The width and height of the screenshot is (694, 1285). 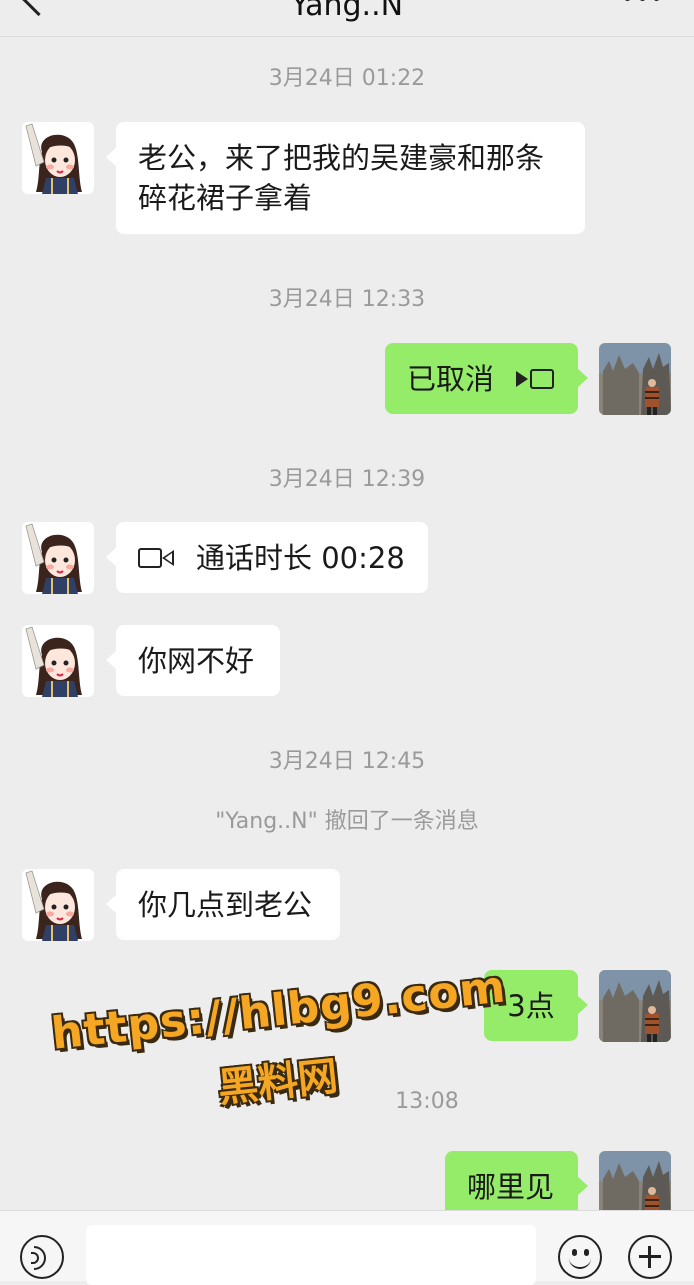 I want to click on message-bubble-sent: 已取消, so click(x=486, y=378).